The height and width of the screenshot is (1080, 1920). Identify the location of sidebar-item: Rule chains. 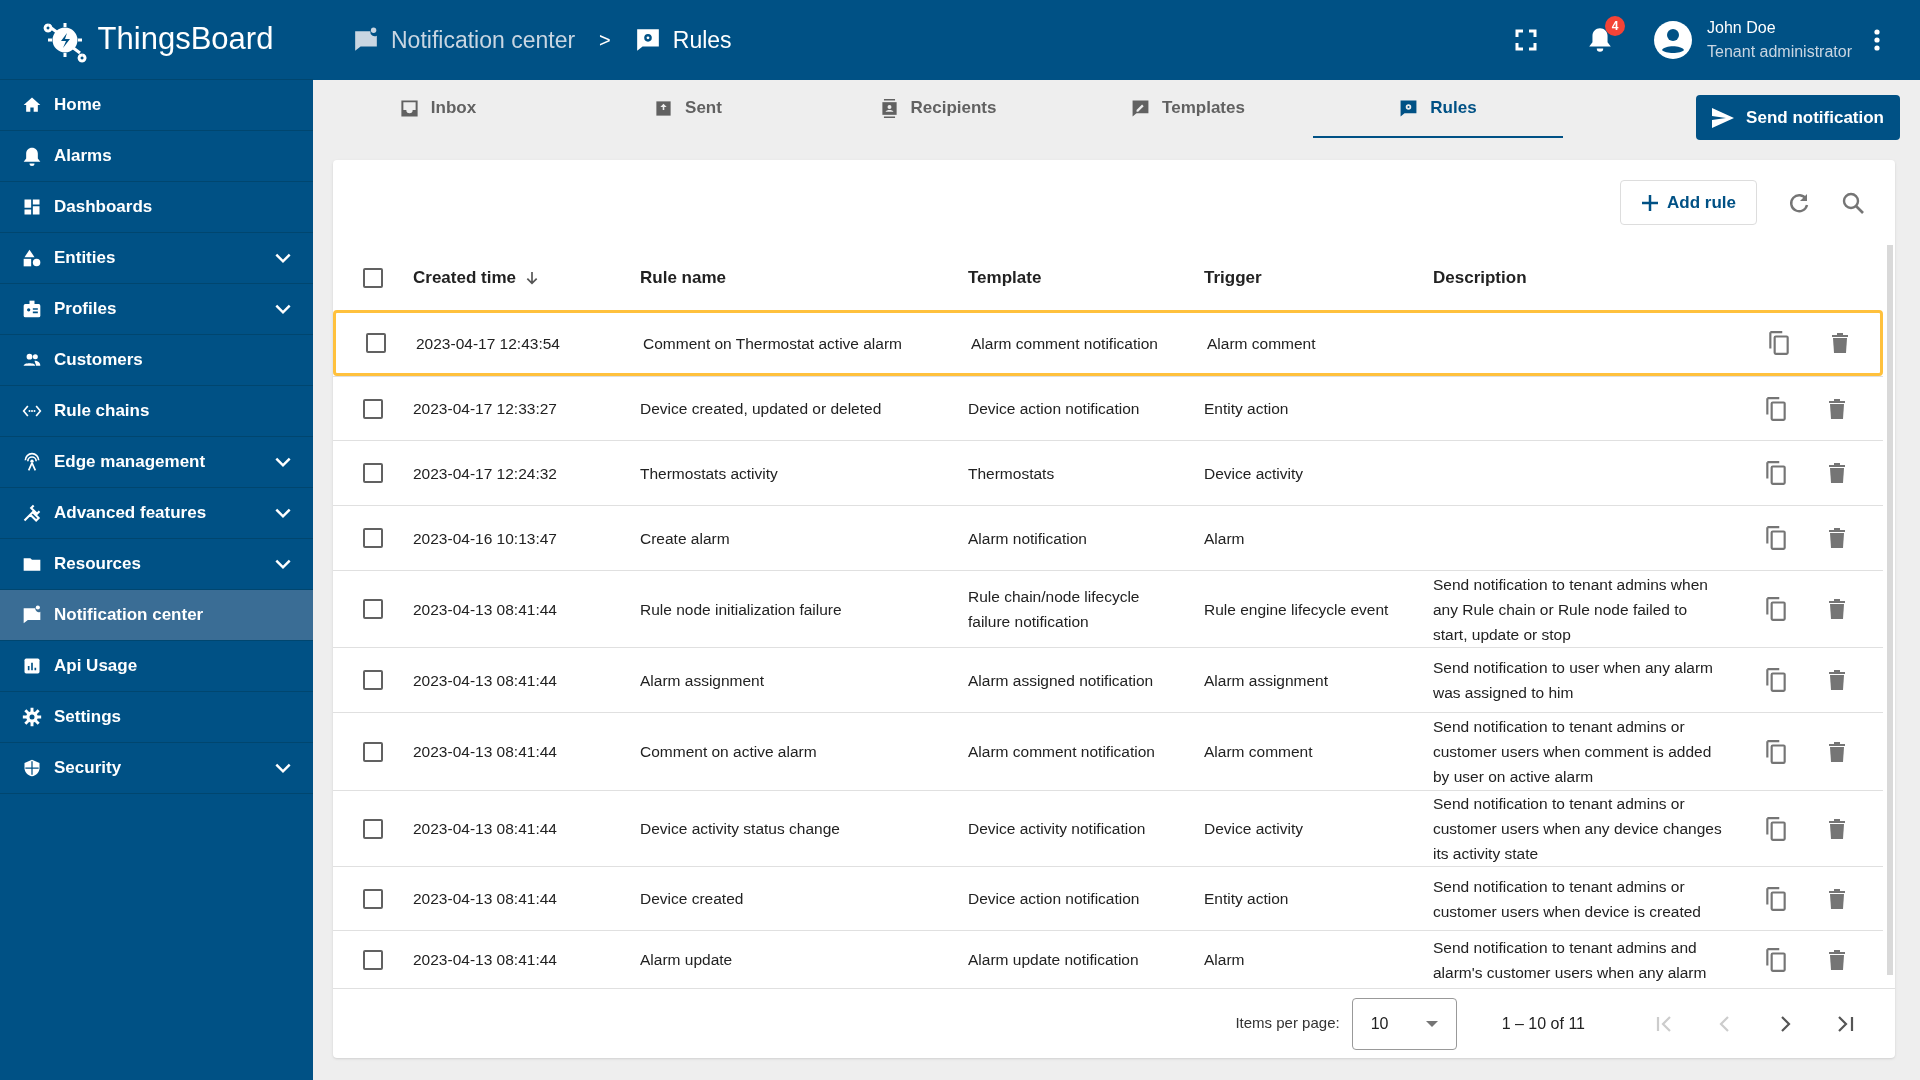
(156, 411).